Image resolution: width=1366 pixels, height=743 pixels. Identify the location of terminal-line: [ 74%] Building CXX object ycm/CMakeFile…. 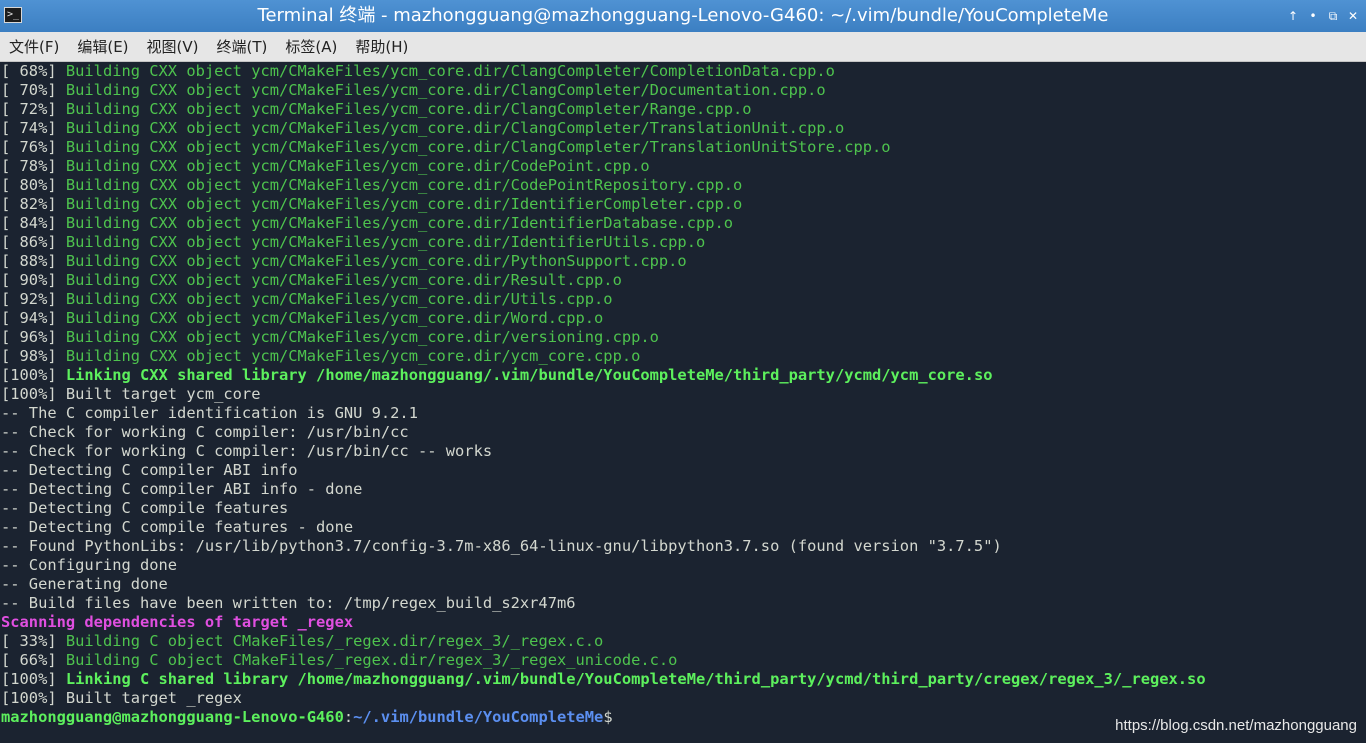
(683, 128).